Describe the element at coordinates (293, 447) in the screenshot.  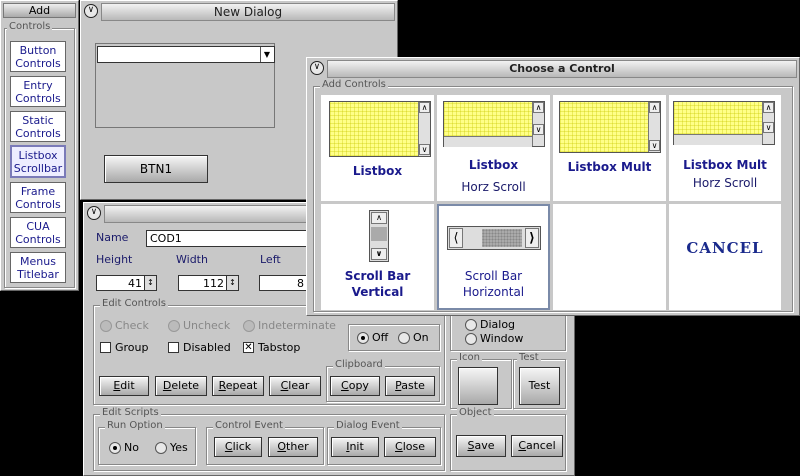
I see `other-button: Other` at that location.